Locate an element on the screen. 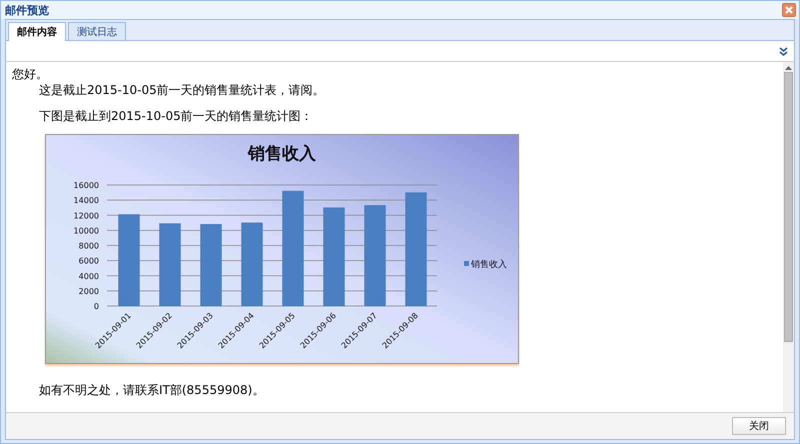 Image resolution: width=800 pixels, height=444 pixels. scrollbar is located at coordinates (788, 237).